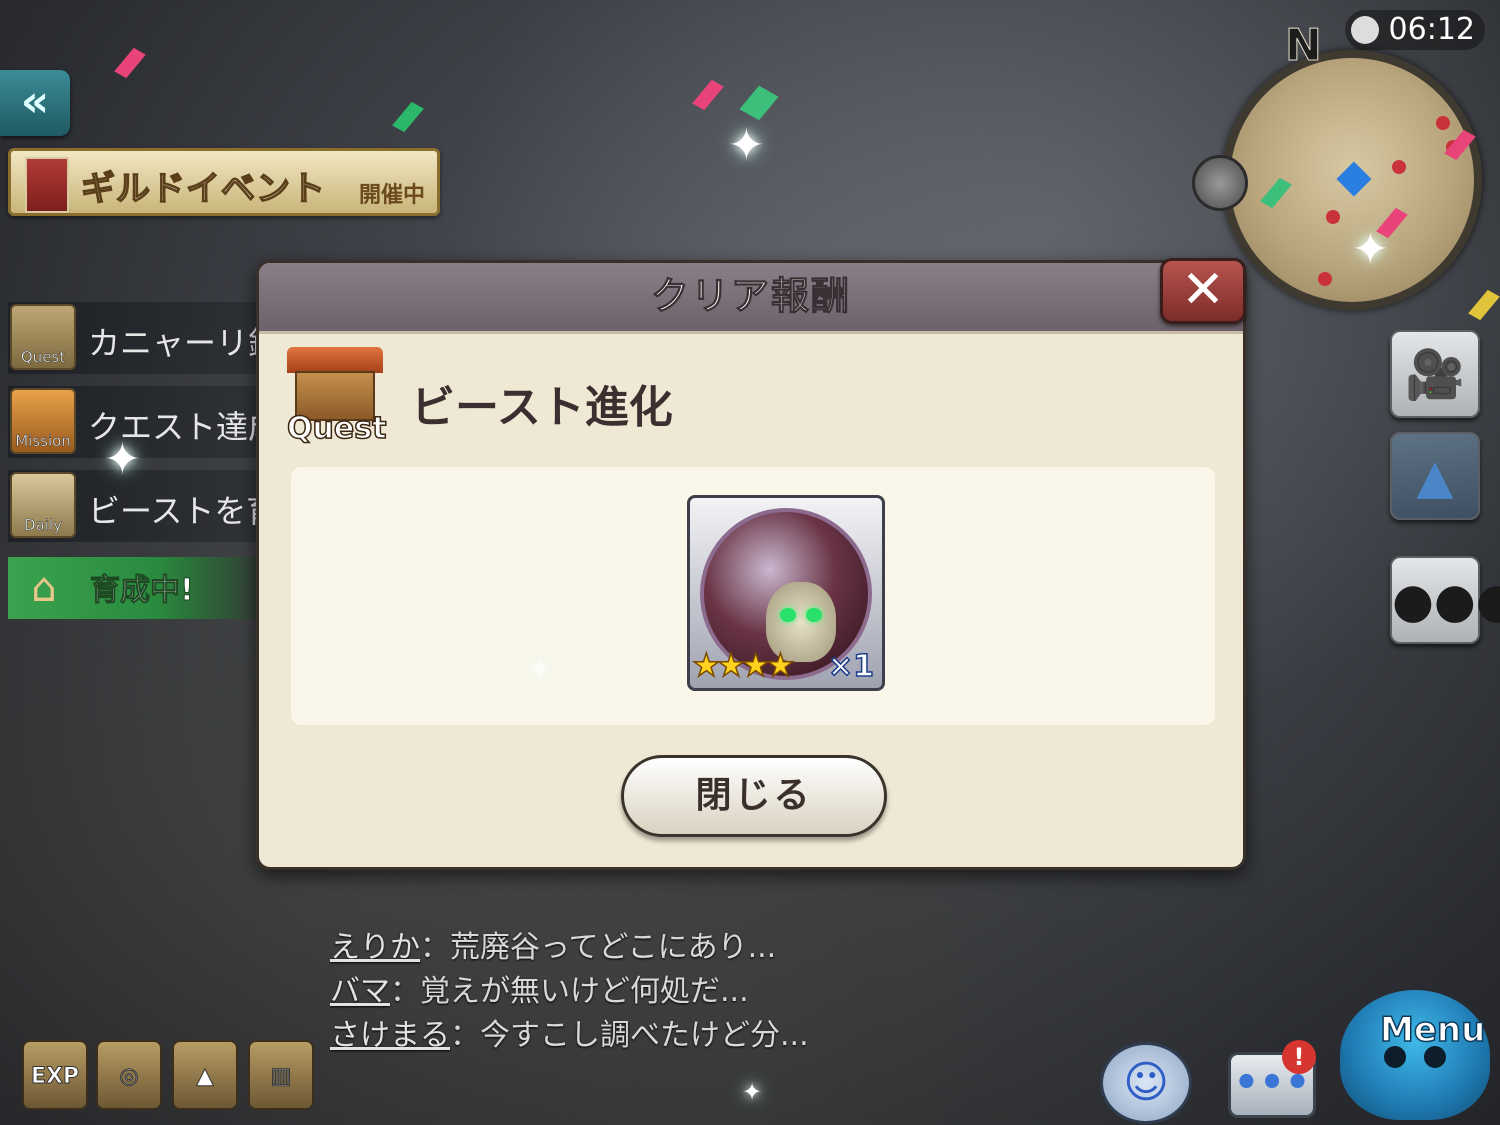 The height and width of the screenshot is (1125, 1500). What do you see at coordinates (375, 947) in the screenshot?
I see `chat-user-name: えりか` at bounding box center [375, 947].